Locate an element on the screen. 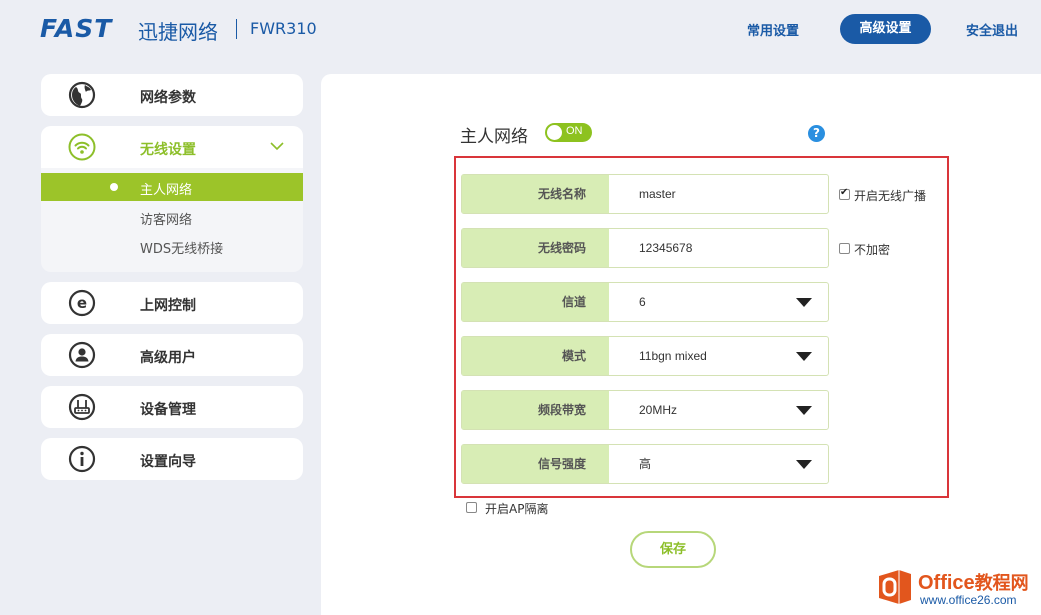  sidebar-item-label: 设备管理 is located at coordinates (168, 410).